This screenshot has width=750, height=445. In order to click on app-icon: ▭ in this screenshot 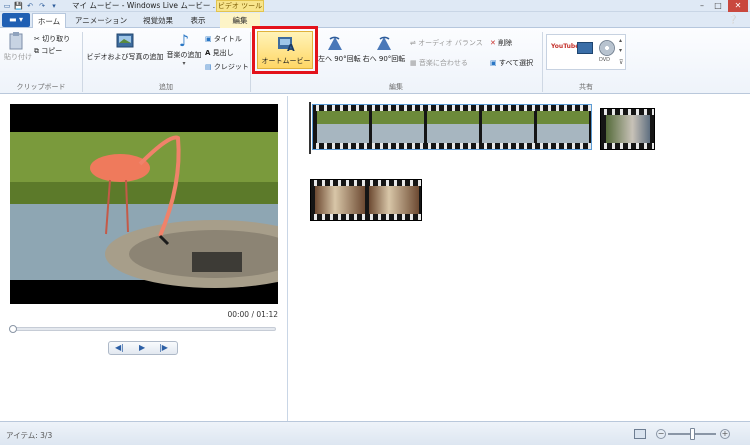, I will do `click(7, 6)`.